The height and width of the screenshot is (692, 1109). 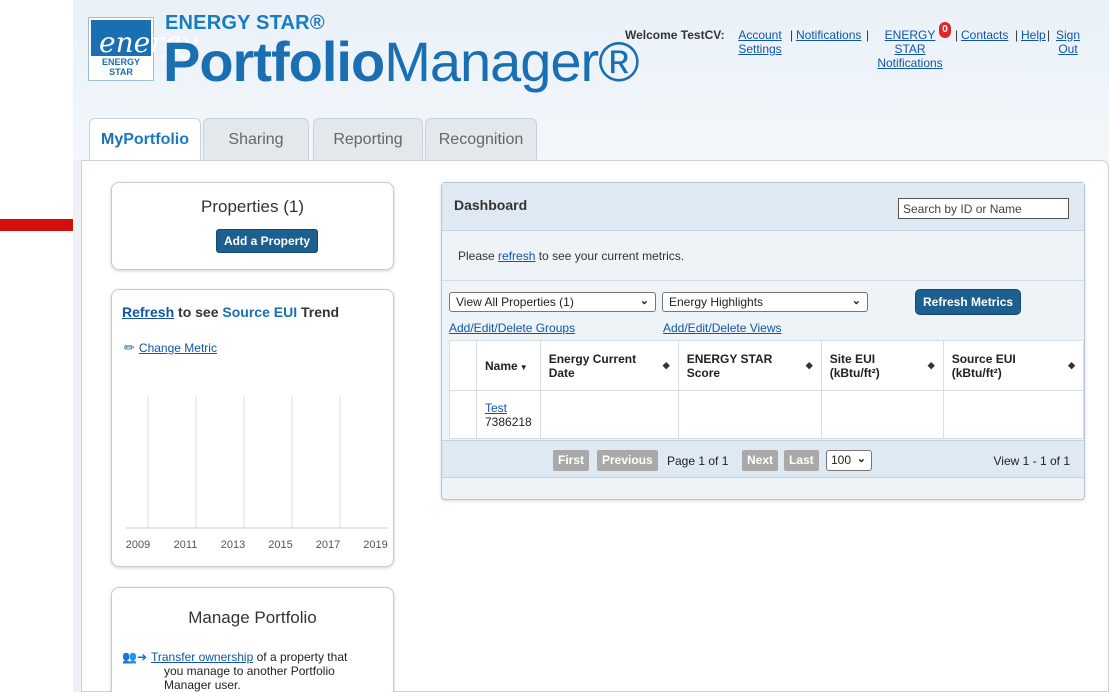 I want to click on search-input, so click(x=983, y=208).